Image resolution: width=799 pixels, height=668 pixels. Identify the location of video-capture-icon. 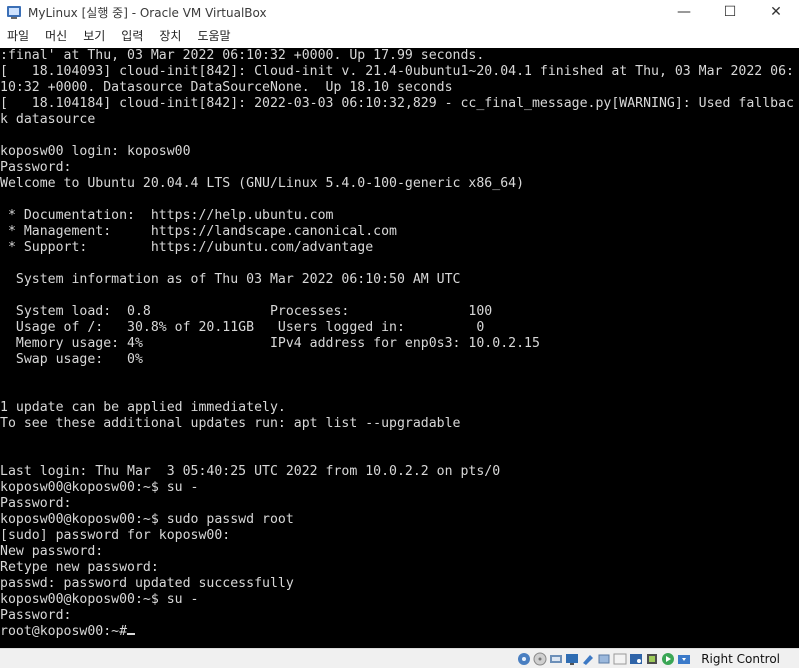
(636, 659).